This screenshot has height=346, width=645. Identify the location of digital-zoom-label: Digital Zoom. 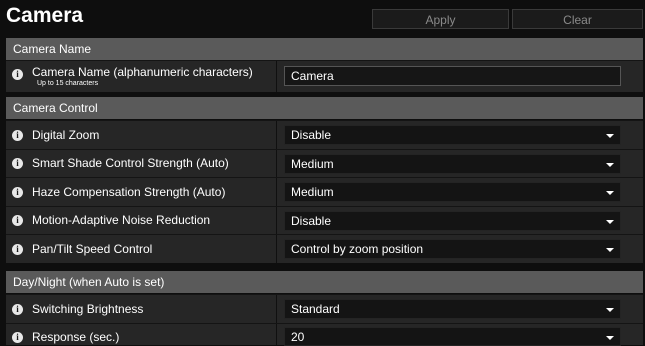
(66, 135).